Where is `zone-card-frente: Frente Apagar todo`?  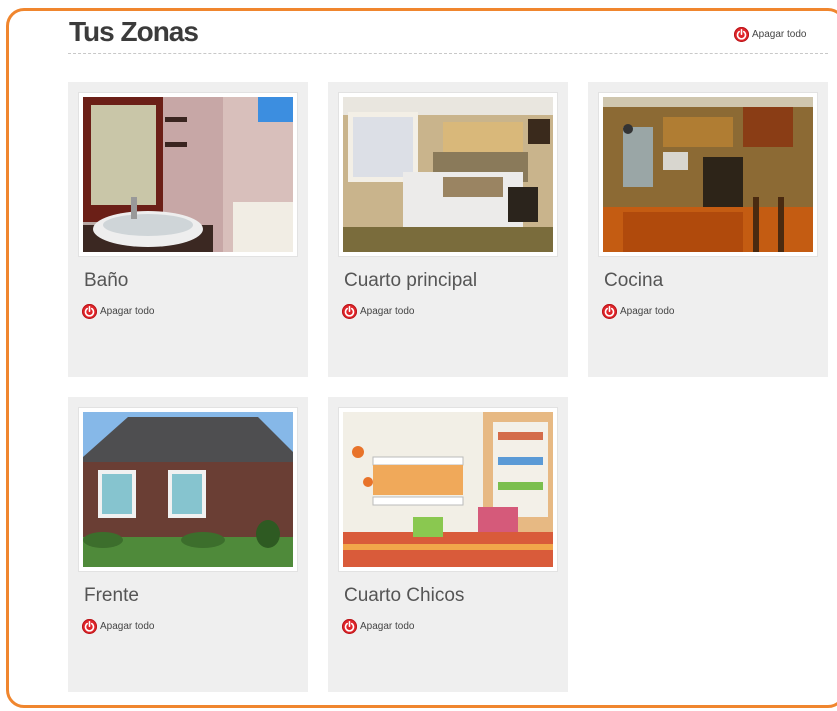
zone-card-frente: Frente Apagar todo is located at coordinates (188, 544).